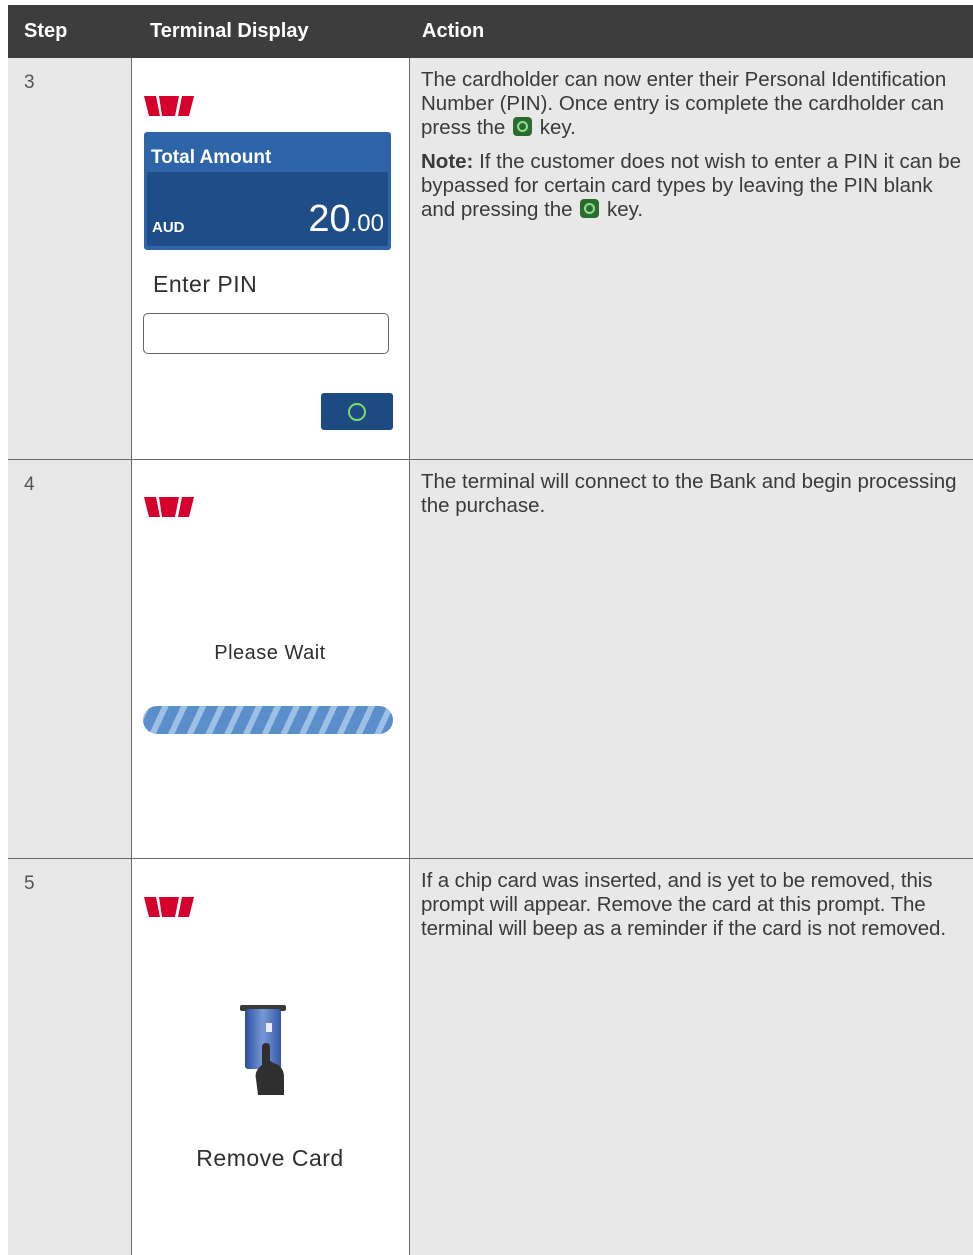 The image size is (973, 1255). I want to click on please-wait-prompt: Please Wait, so click(270, 653).